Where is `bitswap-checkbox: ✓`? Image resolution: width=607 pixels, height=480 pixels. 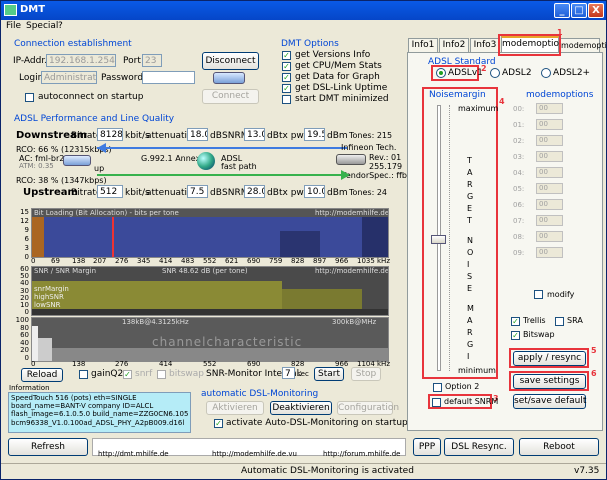 bitswap-checkbox: ✓ is located at coordinates (515, 335).